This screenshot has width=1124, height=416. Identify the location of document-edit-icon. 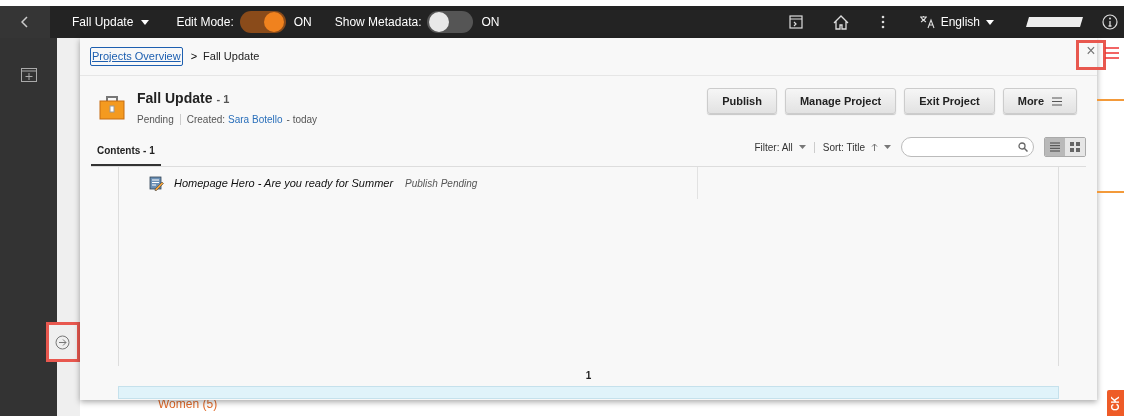
(156, 183).